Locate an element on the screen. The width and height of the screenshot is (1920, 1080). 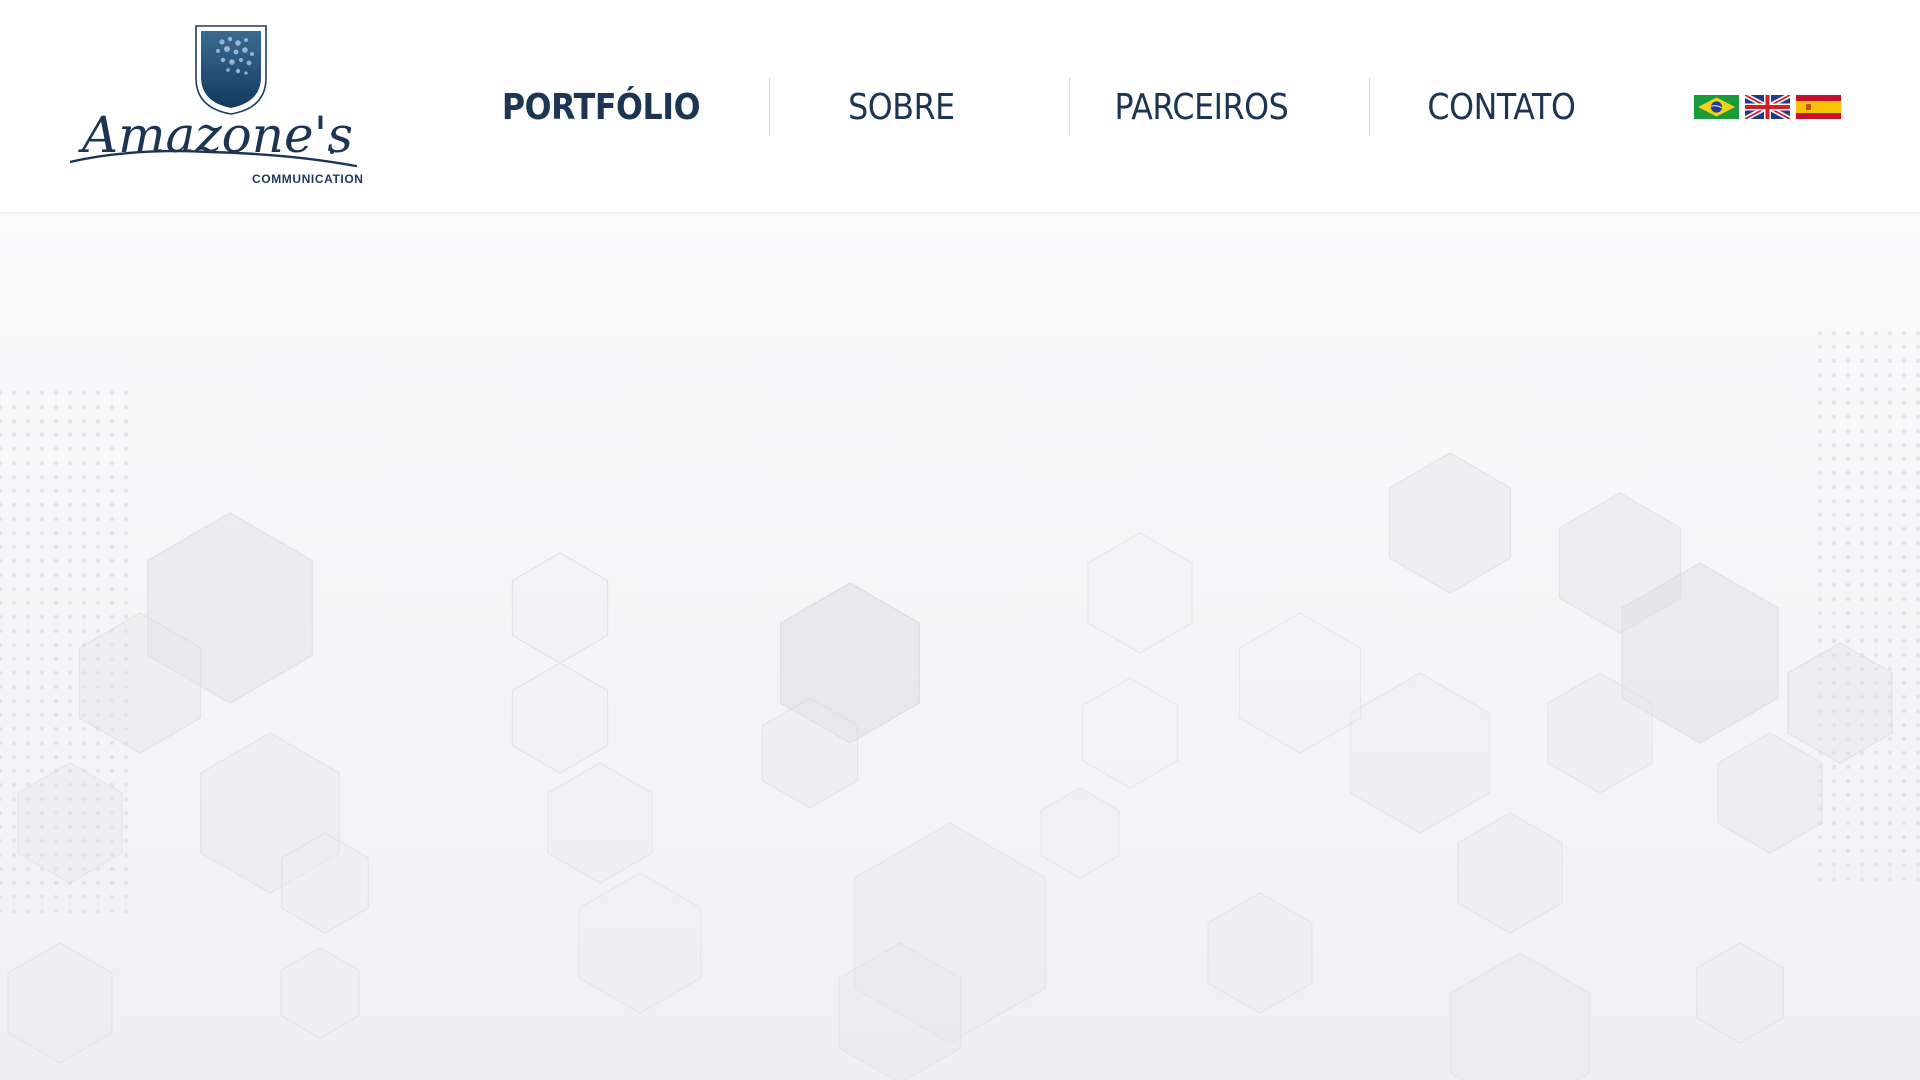
nav-item-portfolio: PORTFÓLIO is located at coordinates (601, 107).